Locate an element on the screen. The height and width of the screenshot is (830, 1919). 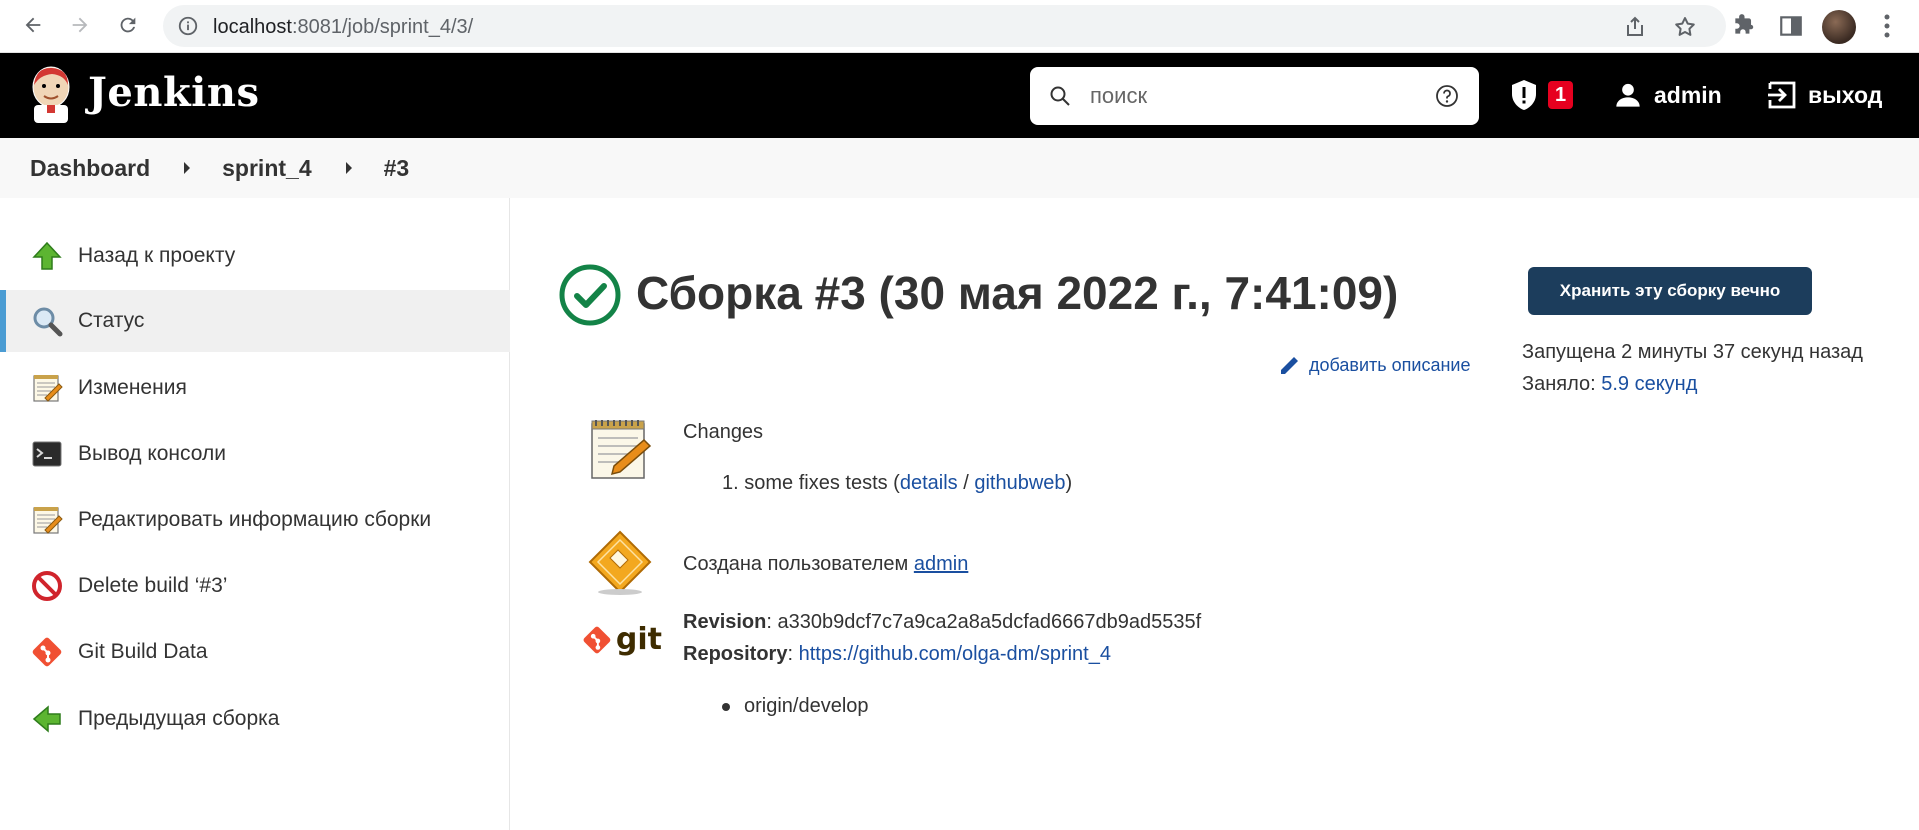
sidebar-item-changes: Изменения is located at coordinates (255, 388).